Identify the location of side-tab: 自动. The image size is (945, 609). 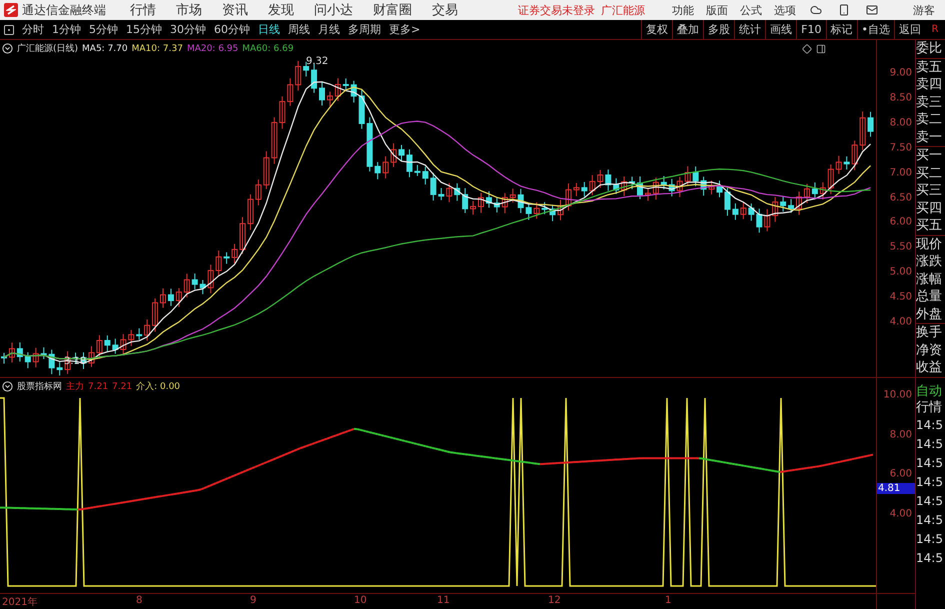
(930, 392).